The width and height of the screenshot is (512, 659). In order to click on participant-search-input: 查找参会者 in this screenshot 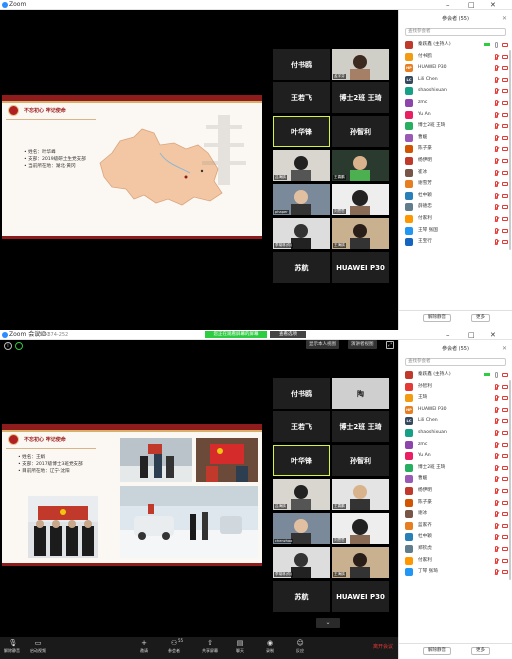, I will do `click(455, 362)`.